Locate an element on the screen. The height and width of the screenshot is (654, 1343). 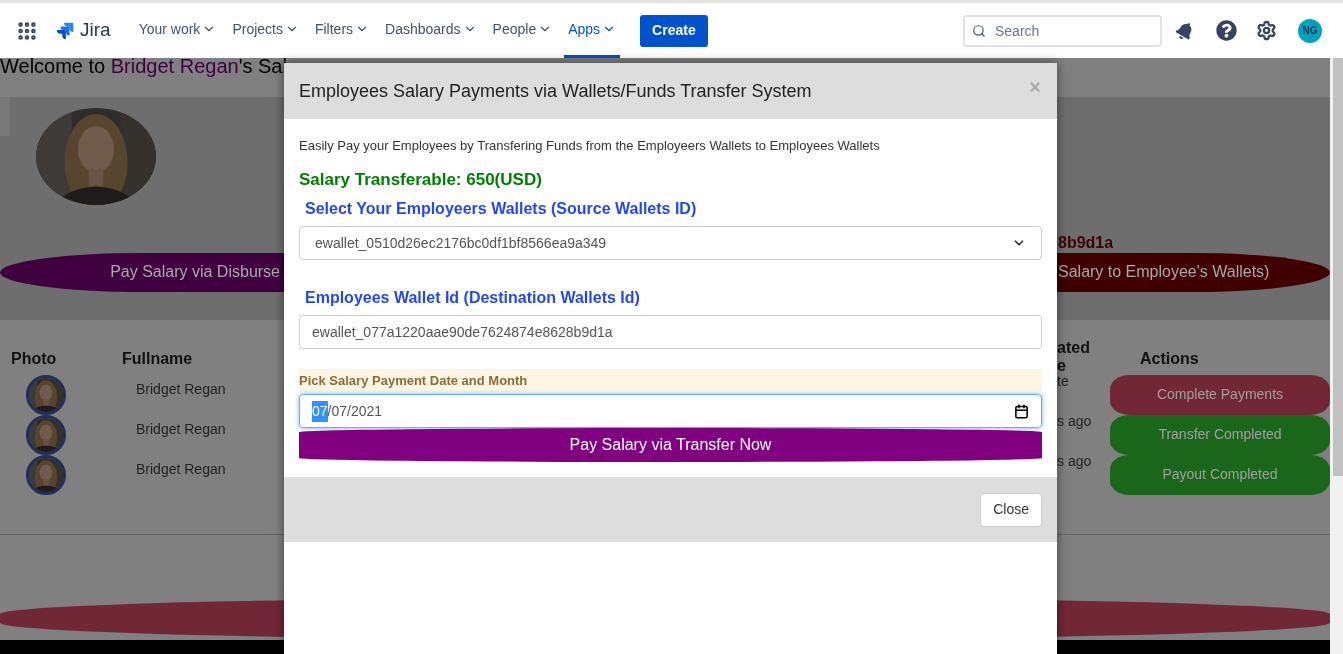
search-field: Search is located at coordinates (1062, 30).